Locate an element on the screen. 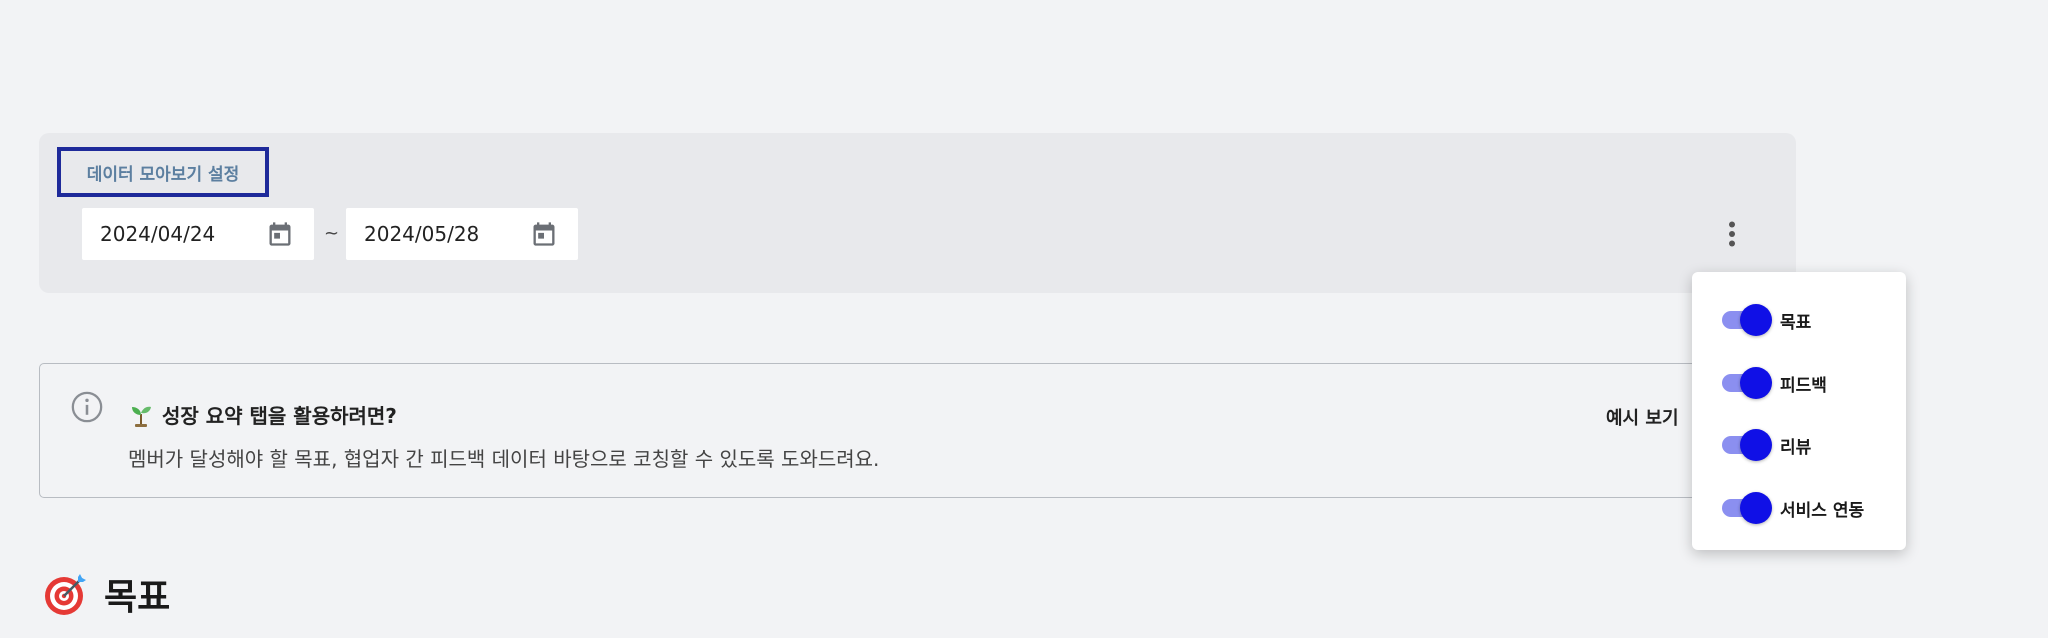 Image resolution: width=2048 pixels, height=638 pixels. view-example-link: 예시 보기 is located at coordinates (1642, 417).